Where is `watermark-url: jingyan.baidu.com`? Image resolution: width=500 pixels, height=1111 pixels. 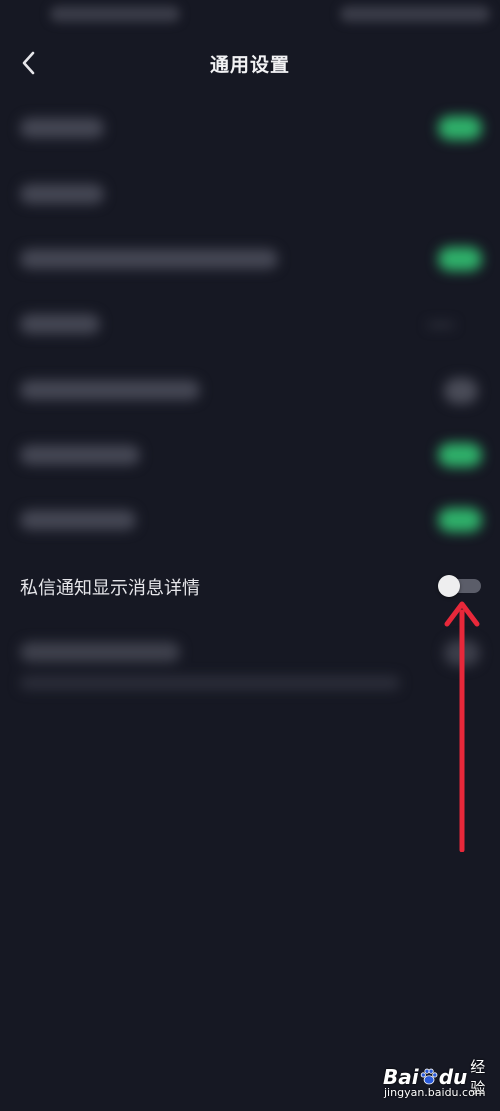 watermark-url: jingyan.baidu.com is located at coordinates (435, 1092).